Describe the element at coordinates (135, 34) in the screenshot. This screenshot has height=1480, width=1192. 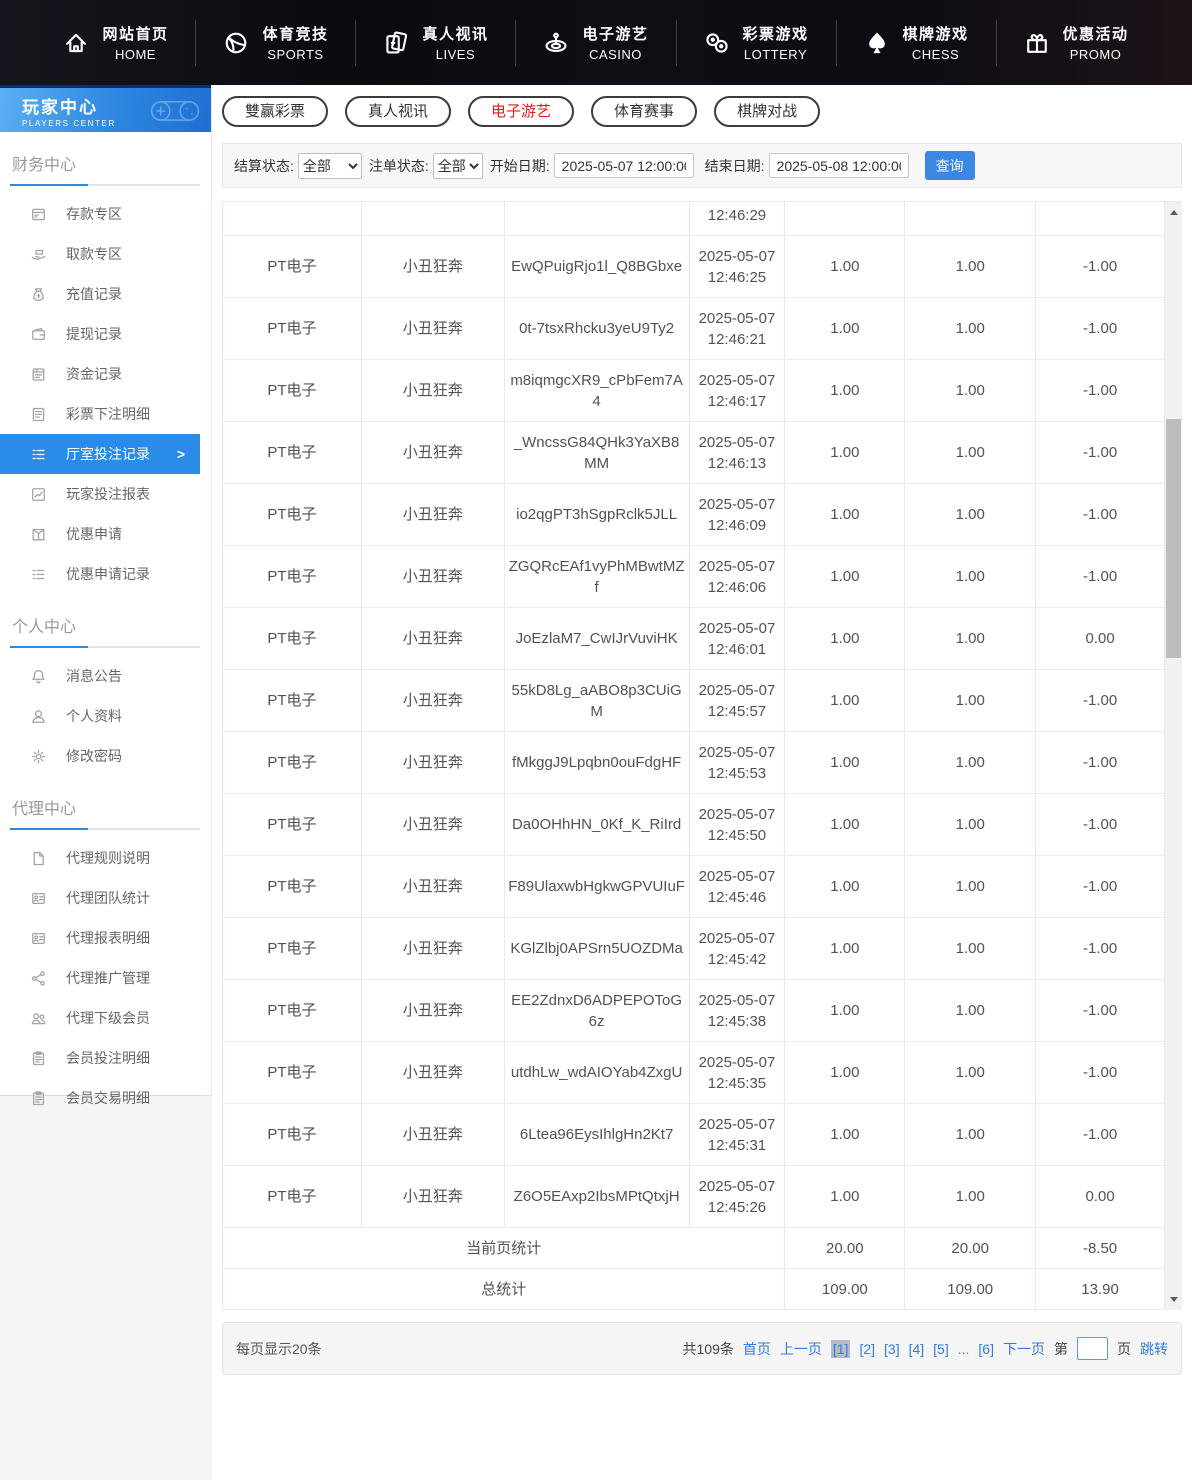
I see `nav-label-zh: 网站首页` at that location.